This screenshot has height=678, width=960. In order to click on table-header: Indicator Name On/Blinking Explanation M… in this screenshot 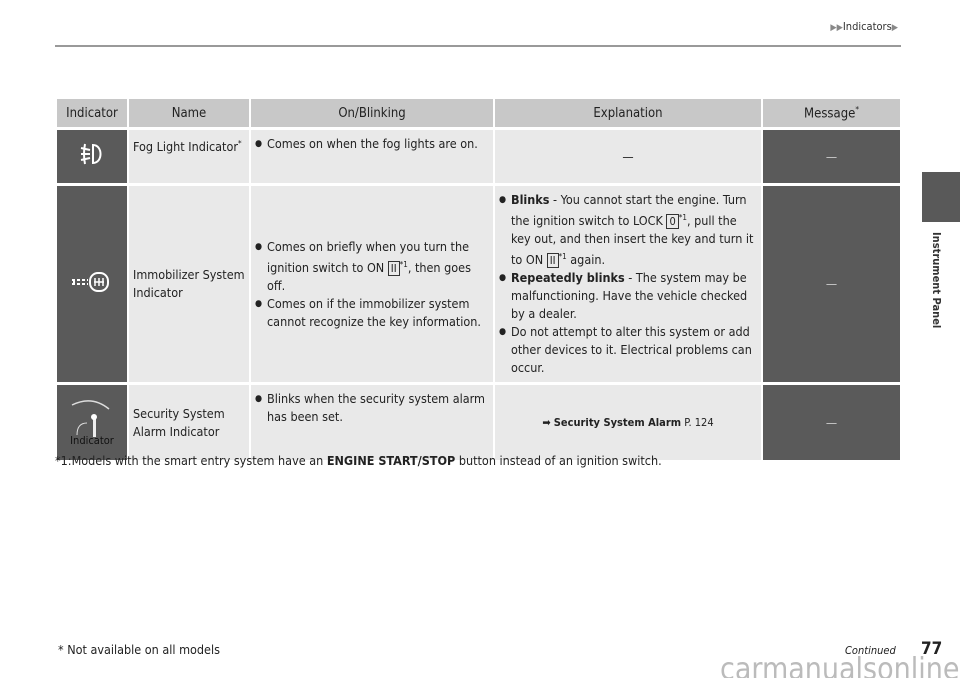, I will do `click(478, 113)`.